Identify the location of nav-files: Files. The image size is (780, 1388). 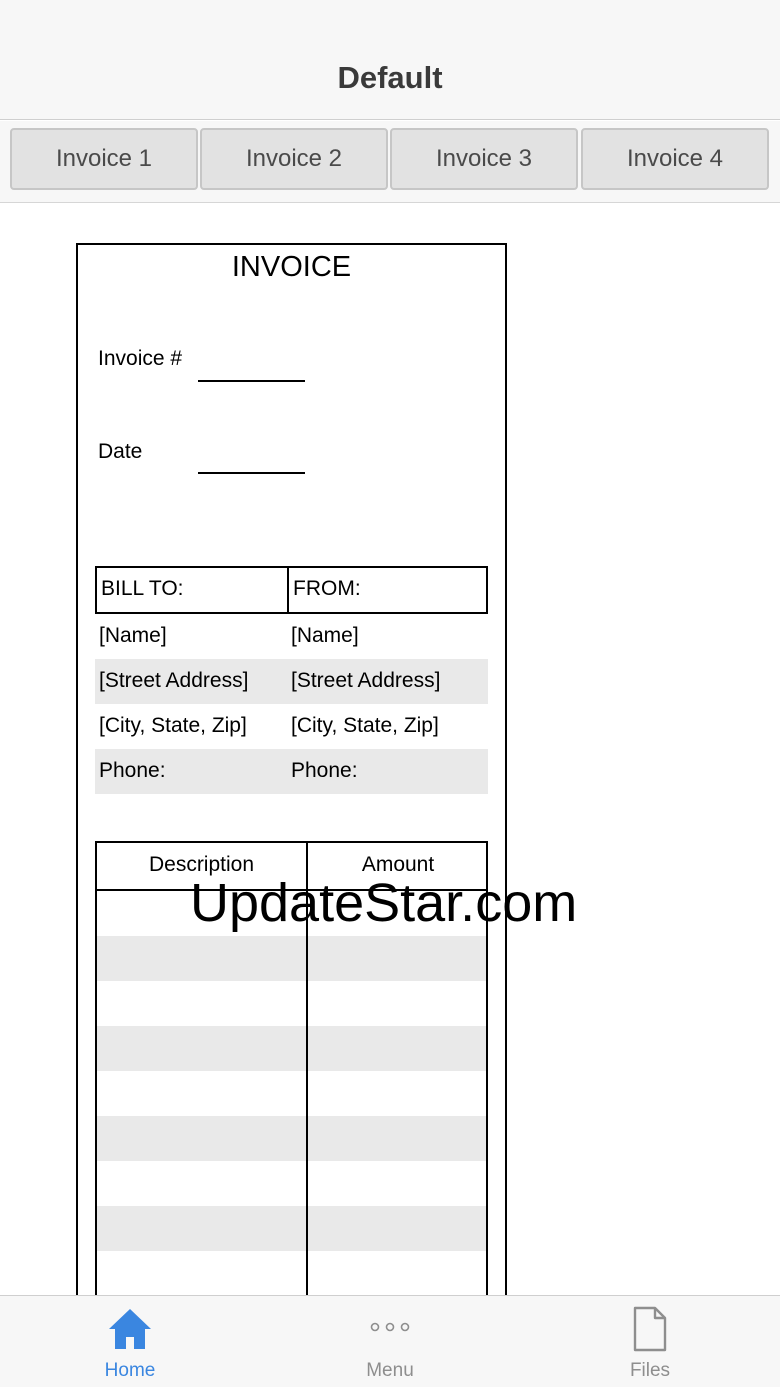
(650, 1342).